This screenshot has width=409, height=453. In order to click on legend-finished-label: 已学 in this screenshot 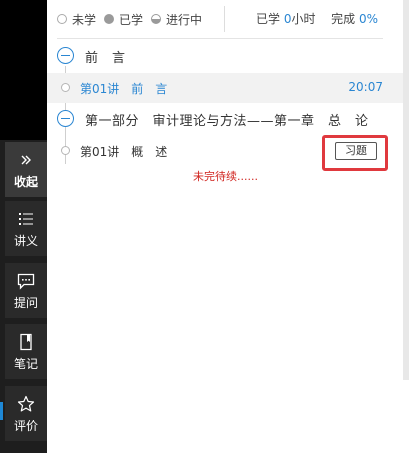, I will do `click(131, 19)`.